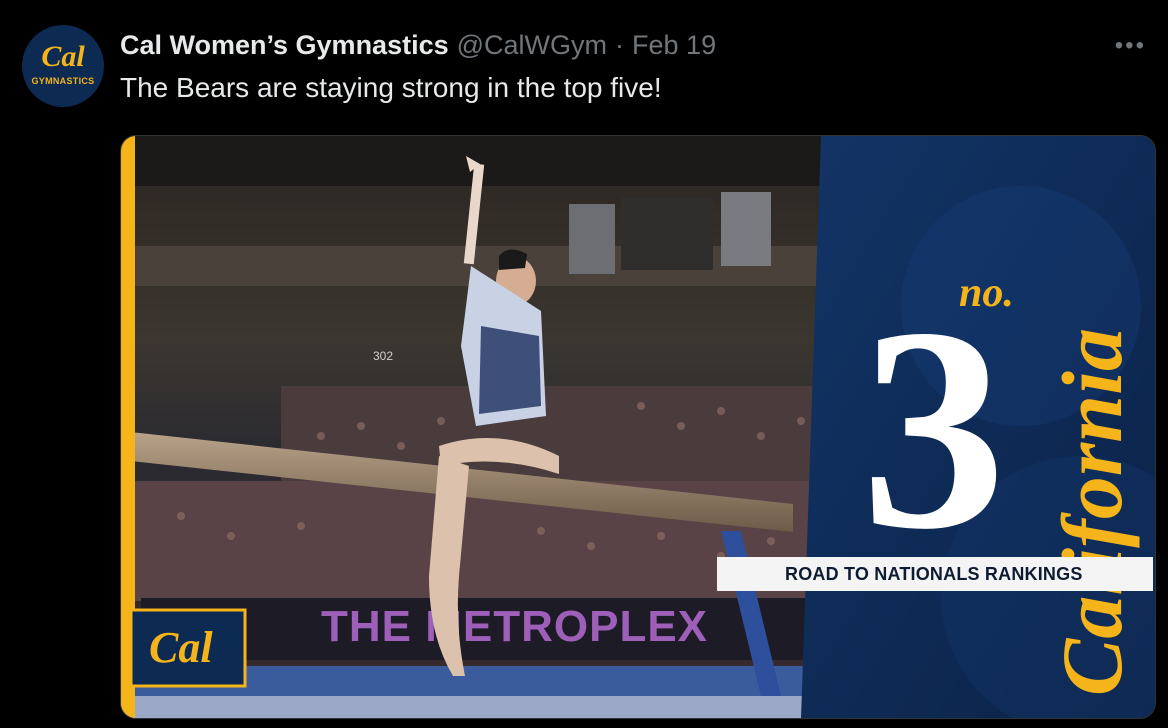 The image size is (1168, 728). Describe the element at coordinates (1130, 46) in the screenshot. I see `more-horizontal-icon: •••` at that location.